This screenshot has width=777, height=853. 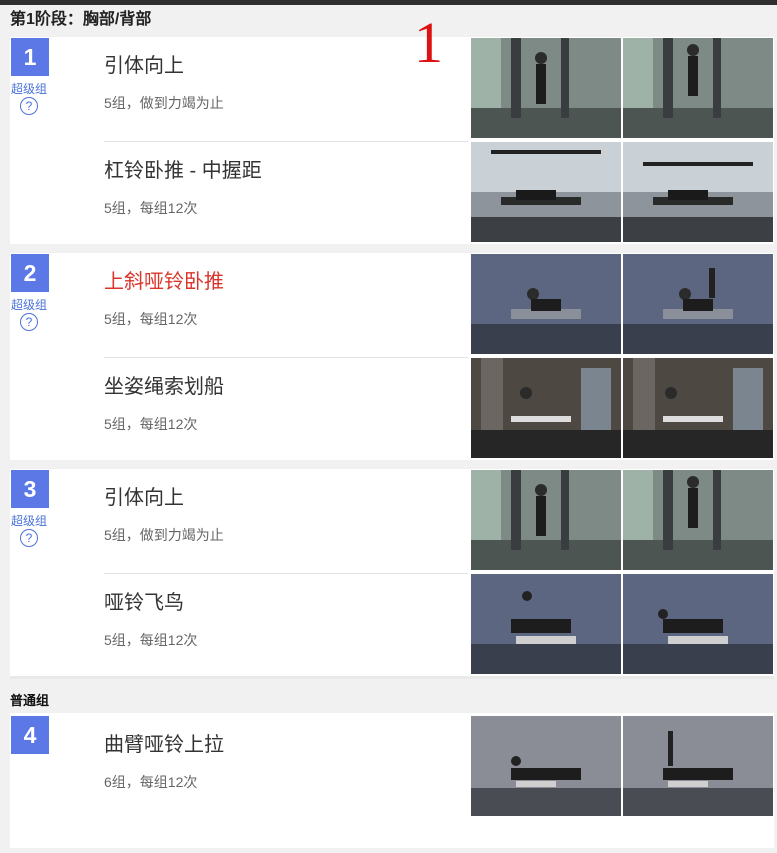 What do you see at coordinates (151, 782) in the screenshot?
I see `exercise-sets: 6组，每组12次` at bounding box center [151, 782].